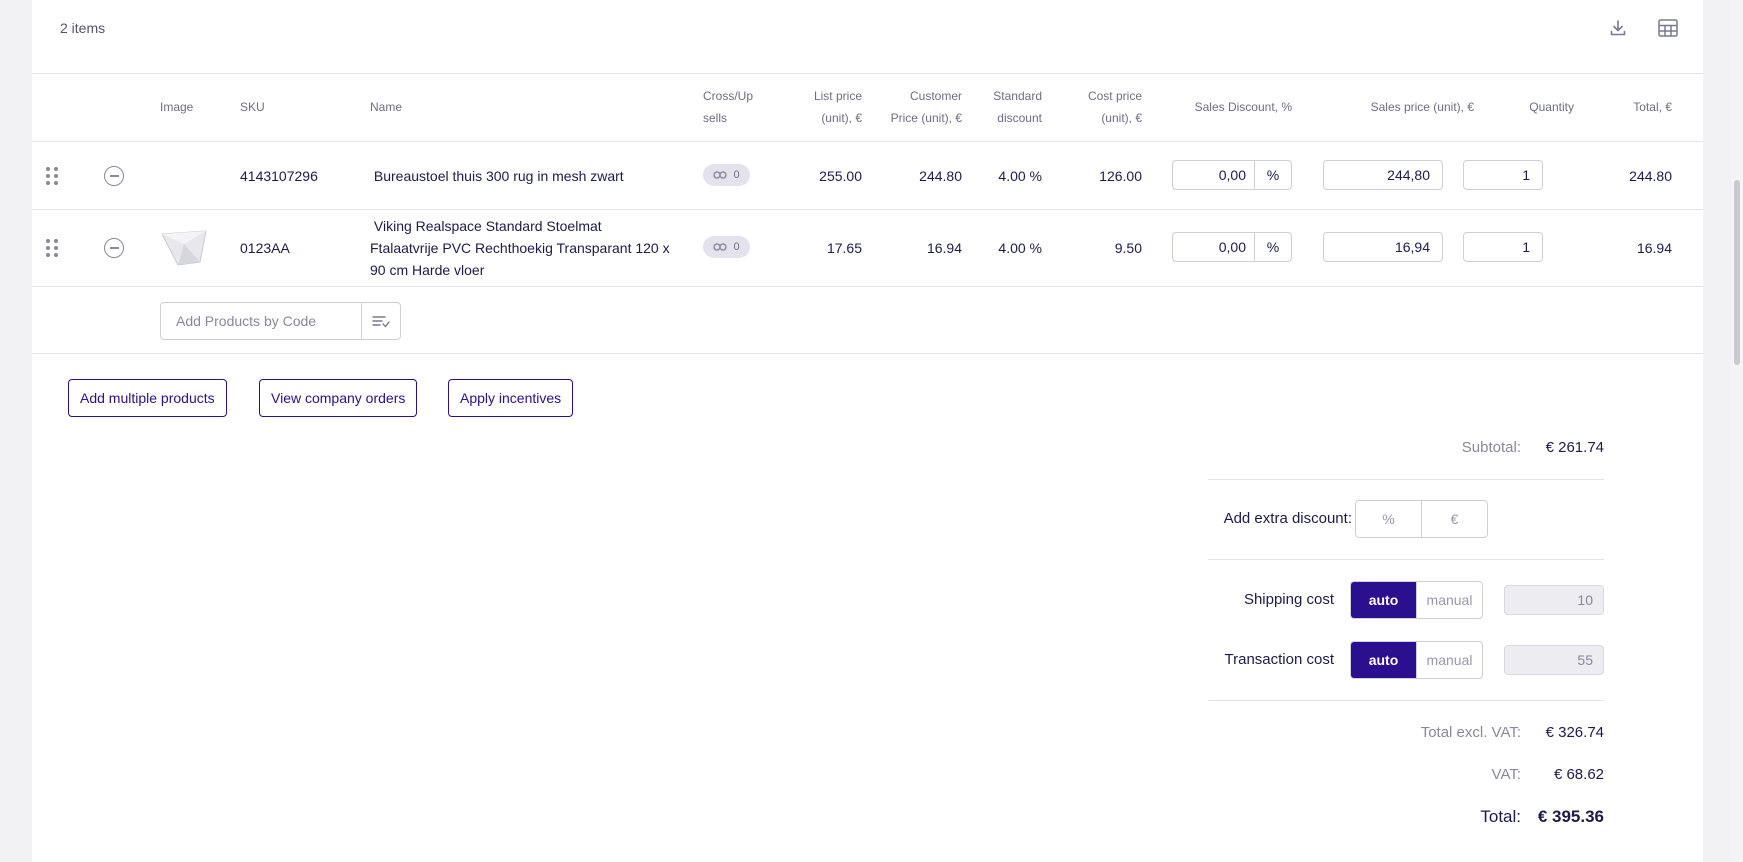  Describe the element at coordinates (1551, 107) in the screenshot. I see `col-quantity: Quantity` at that location.